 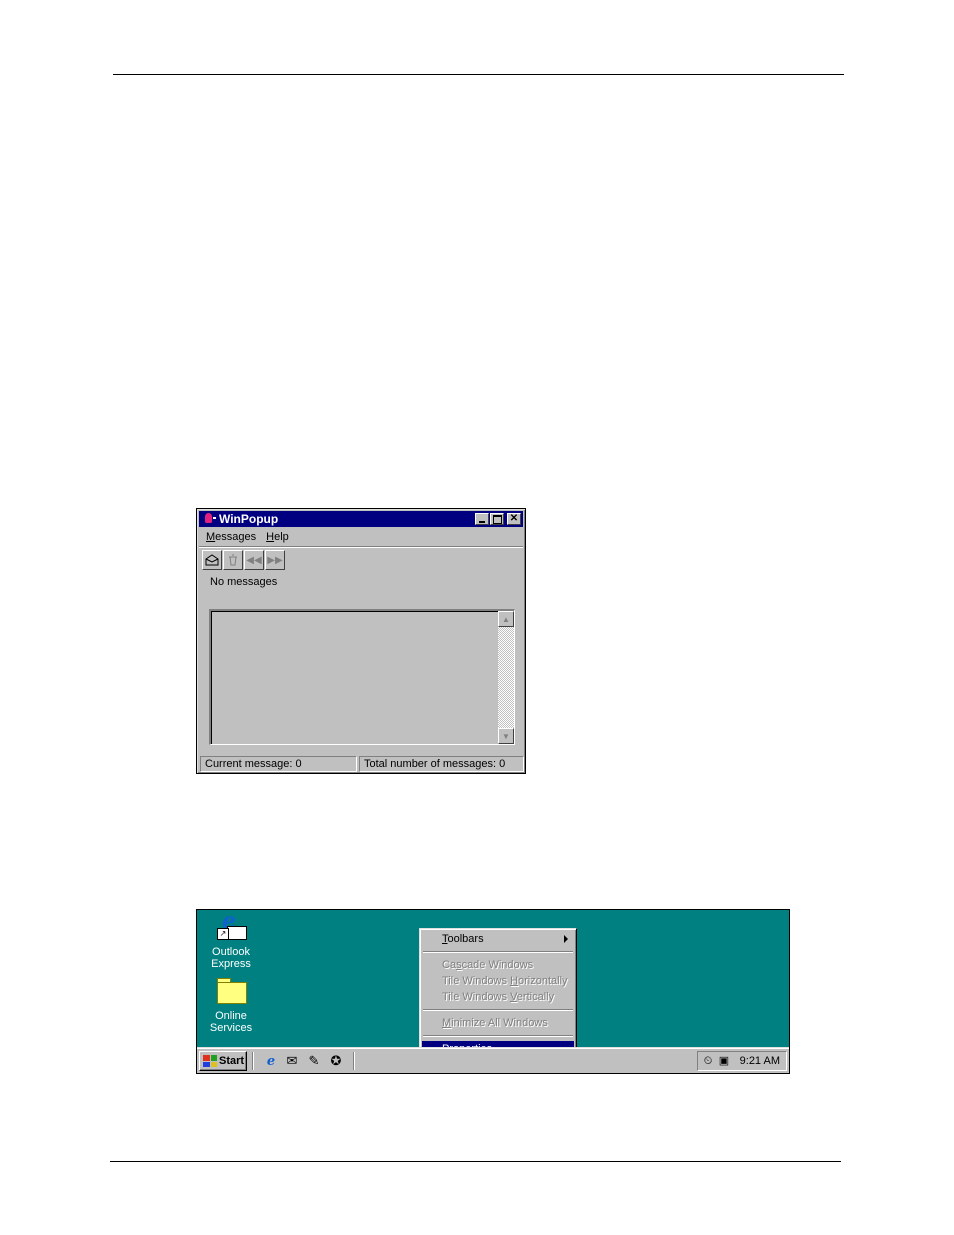 I want to click on windows-logo-icon, so click(x=210, y=1061).